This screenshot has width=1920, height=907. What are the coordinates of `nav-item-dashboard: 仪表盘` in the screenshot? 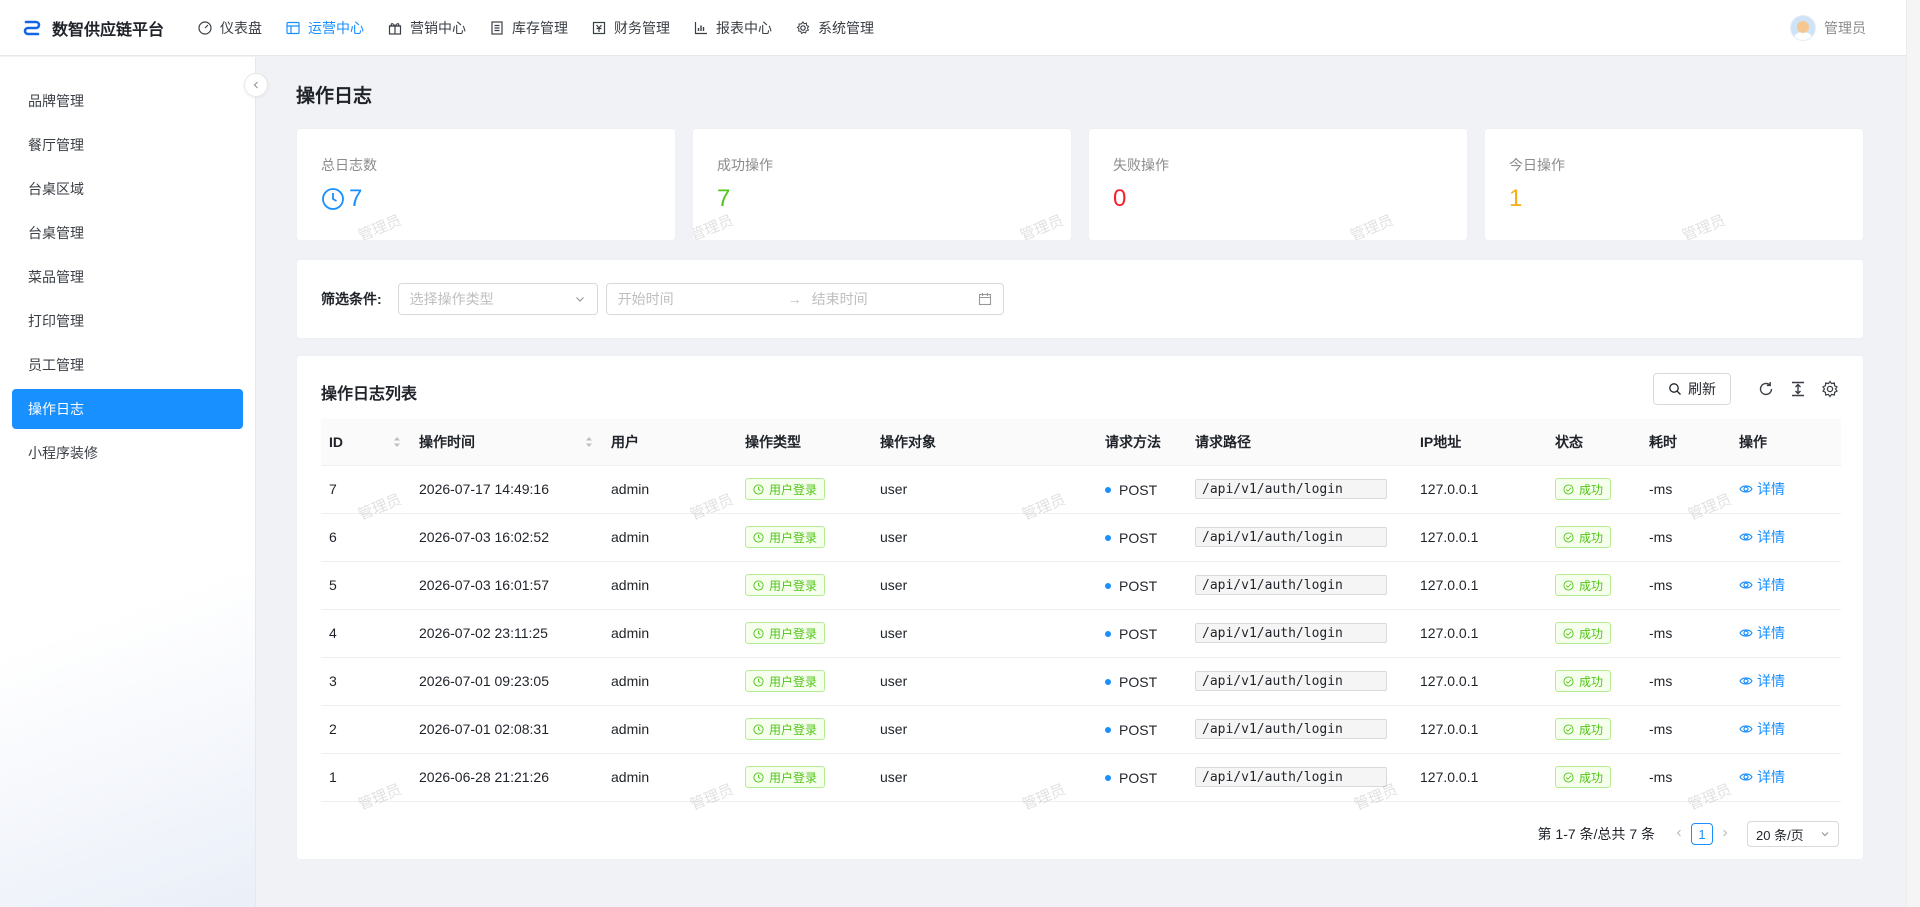 It's located at (230, 28).